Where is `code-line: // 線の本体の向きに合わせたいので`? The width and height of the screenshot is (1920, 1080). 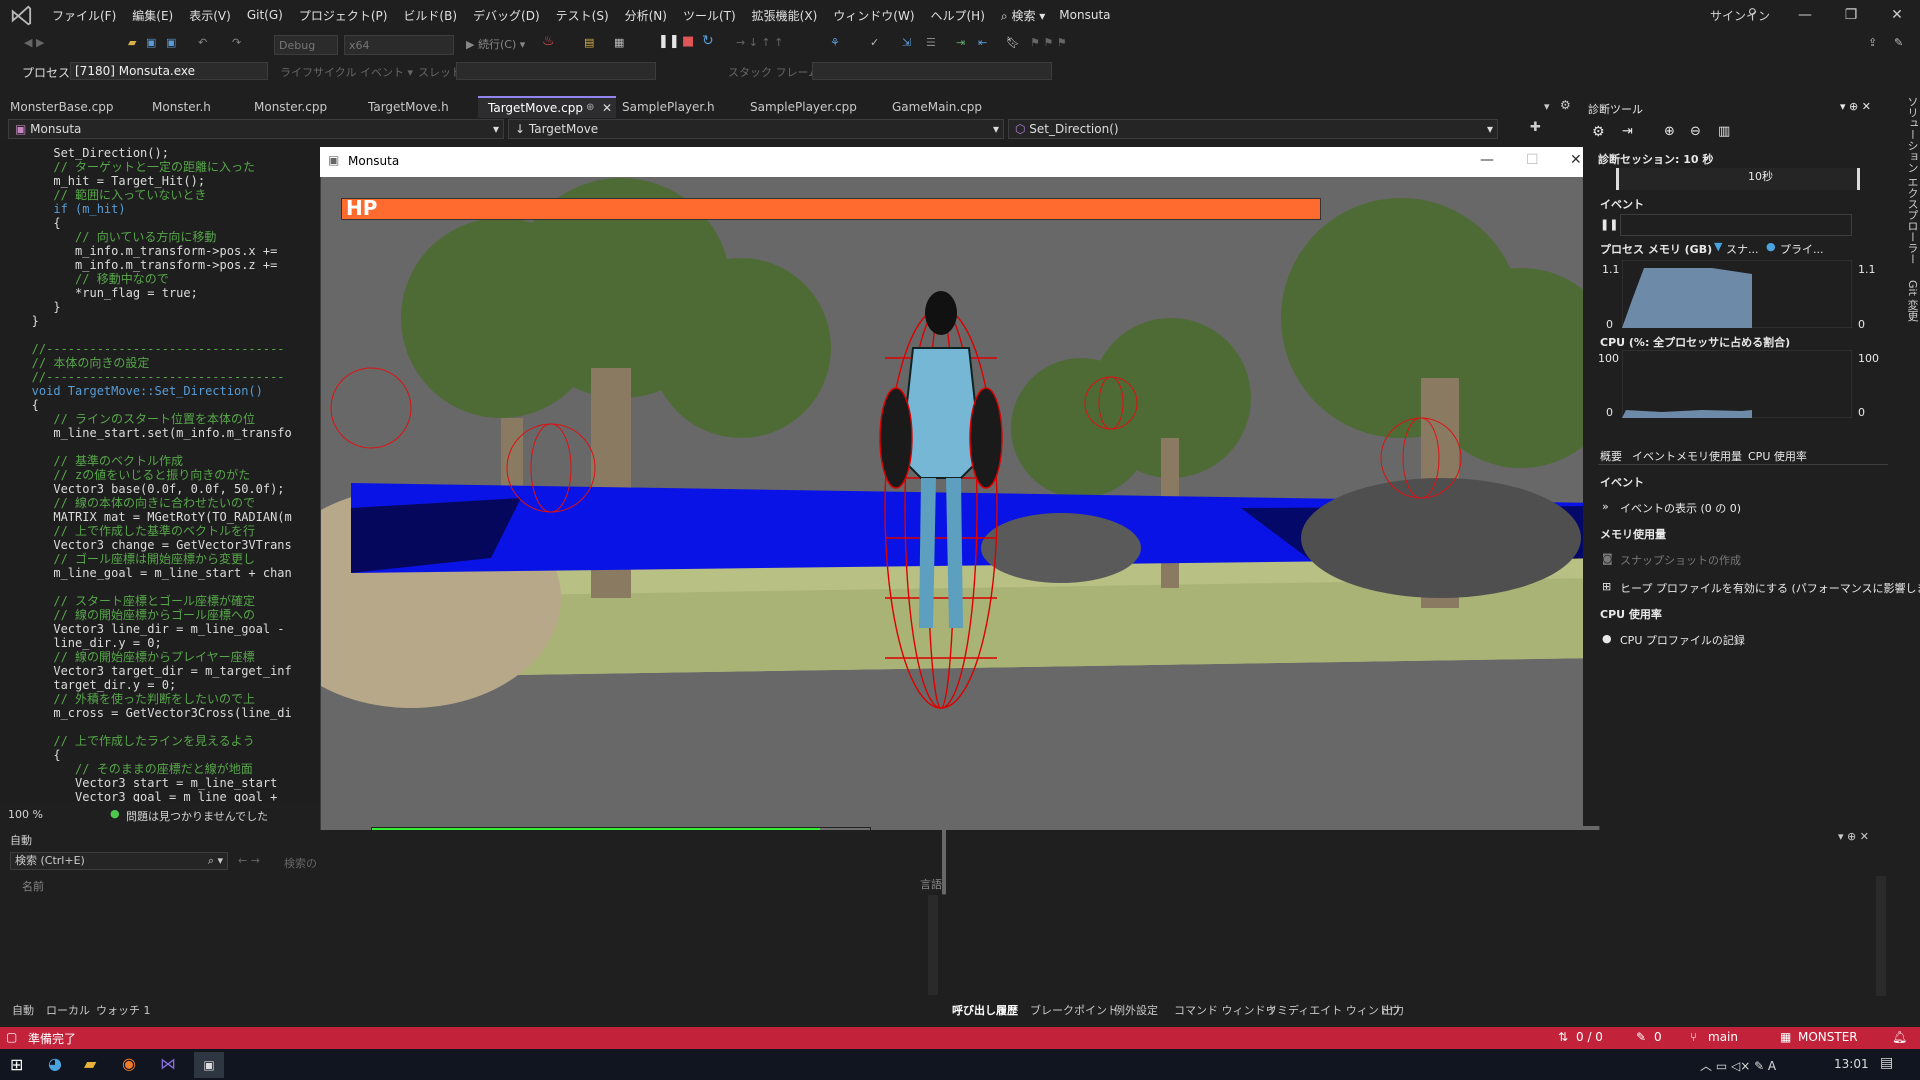 code-line: // 線の本体の向きに合わせたいので is located at coordinates (132, 503).